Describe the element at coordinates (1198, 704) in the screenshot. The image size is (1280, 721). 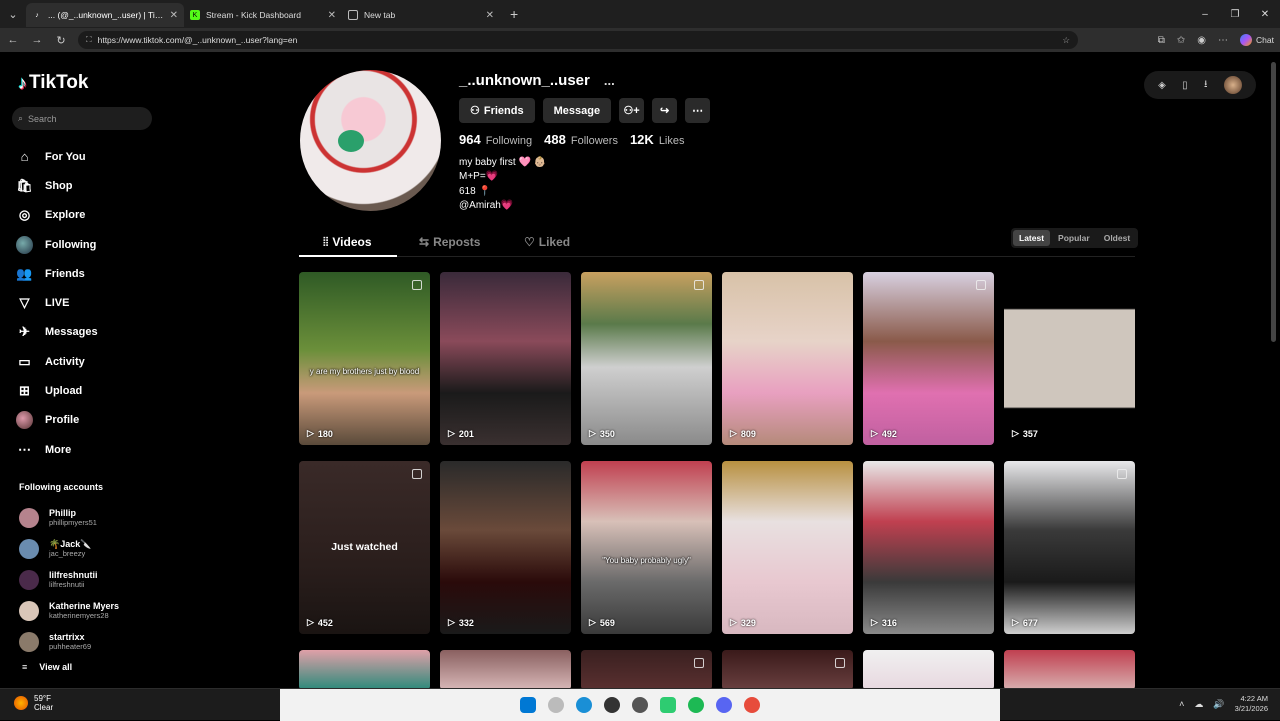
I see `network-icon: ☁` at that location.